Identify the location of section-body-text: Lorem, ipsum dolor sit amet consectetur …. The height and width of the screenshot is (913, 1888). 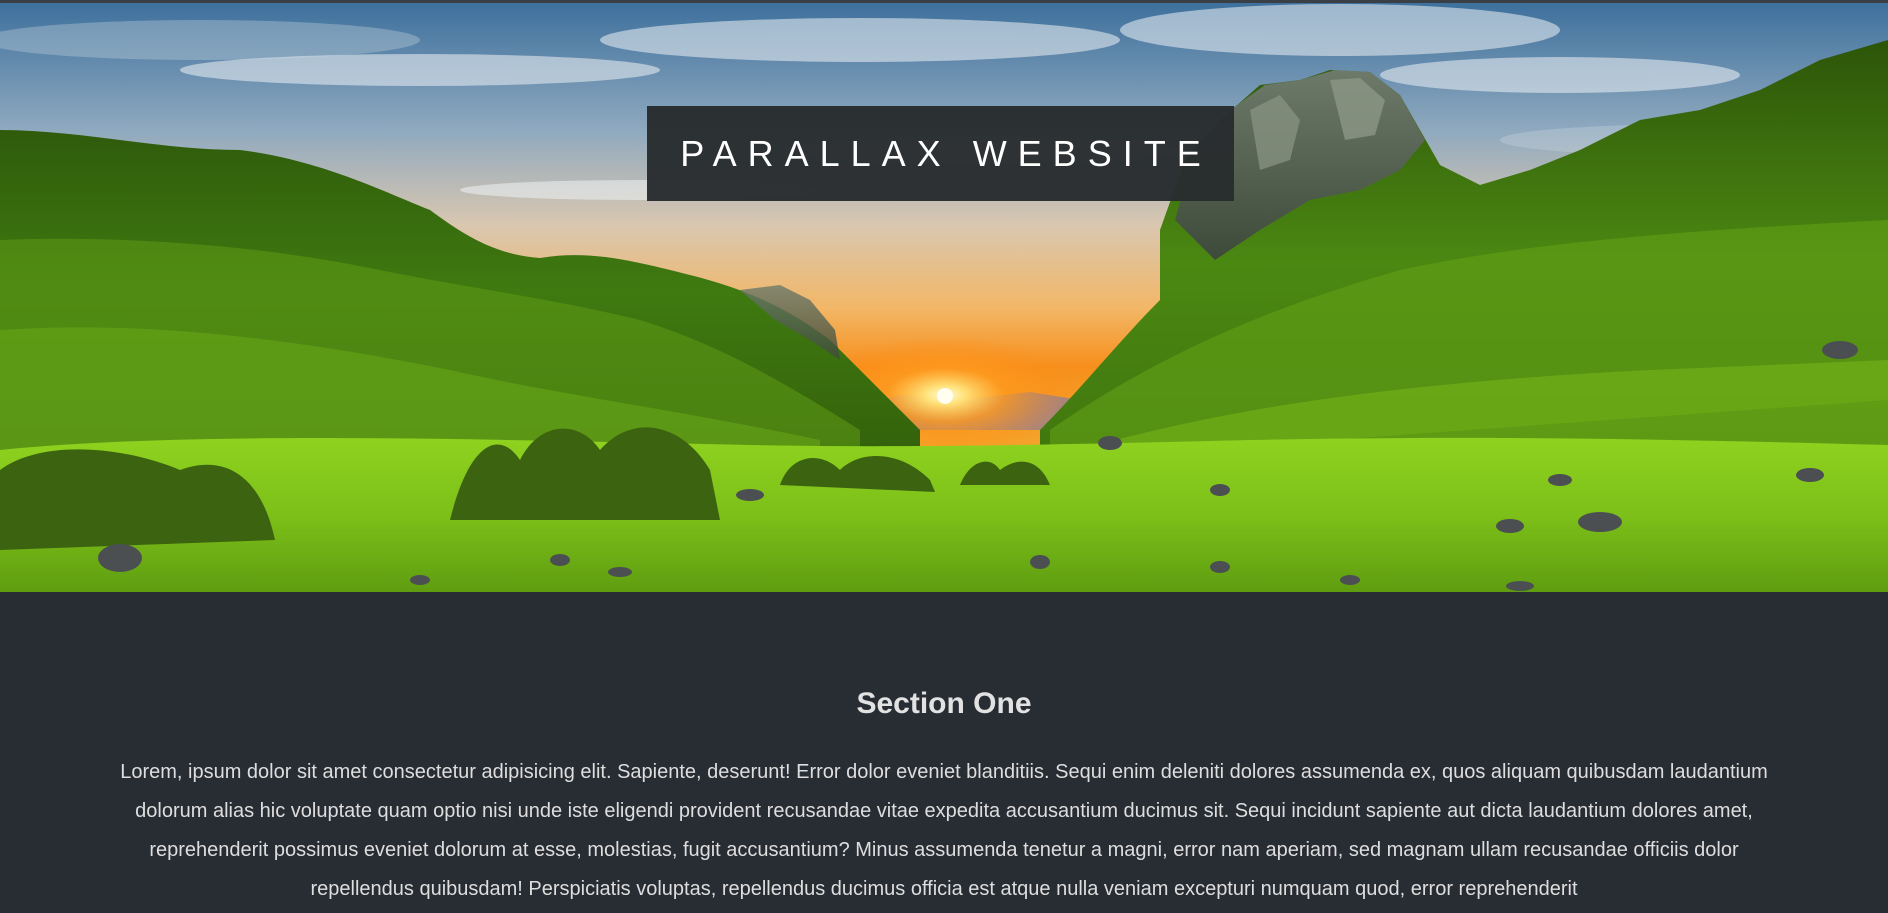
(944, 830).